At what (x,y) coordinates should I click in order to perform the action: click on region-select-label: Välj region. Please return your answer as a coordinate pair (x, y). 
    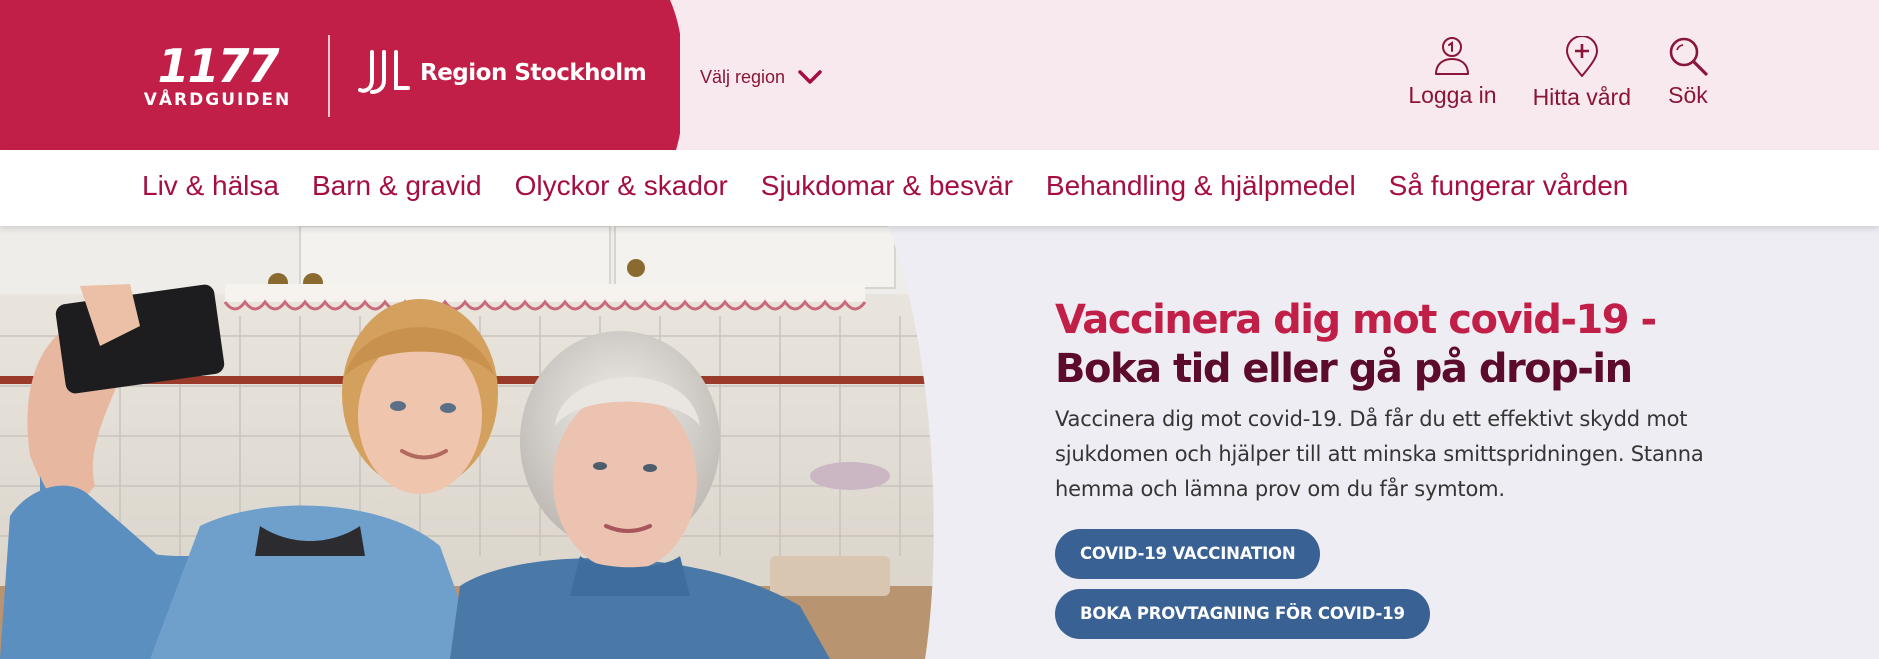
    Looking at the image, I should click on (743, 76).